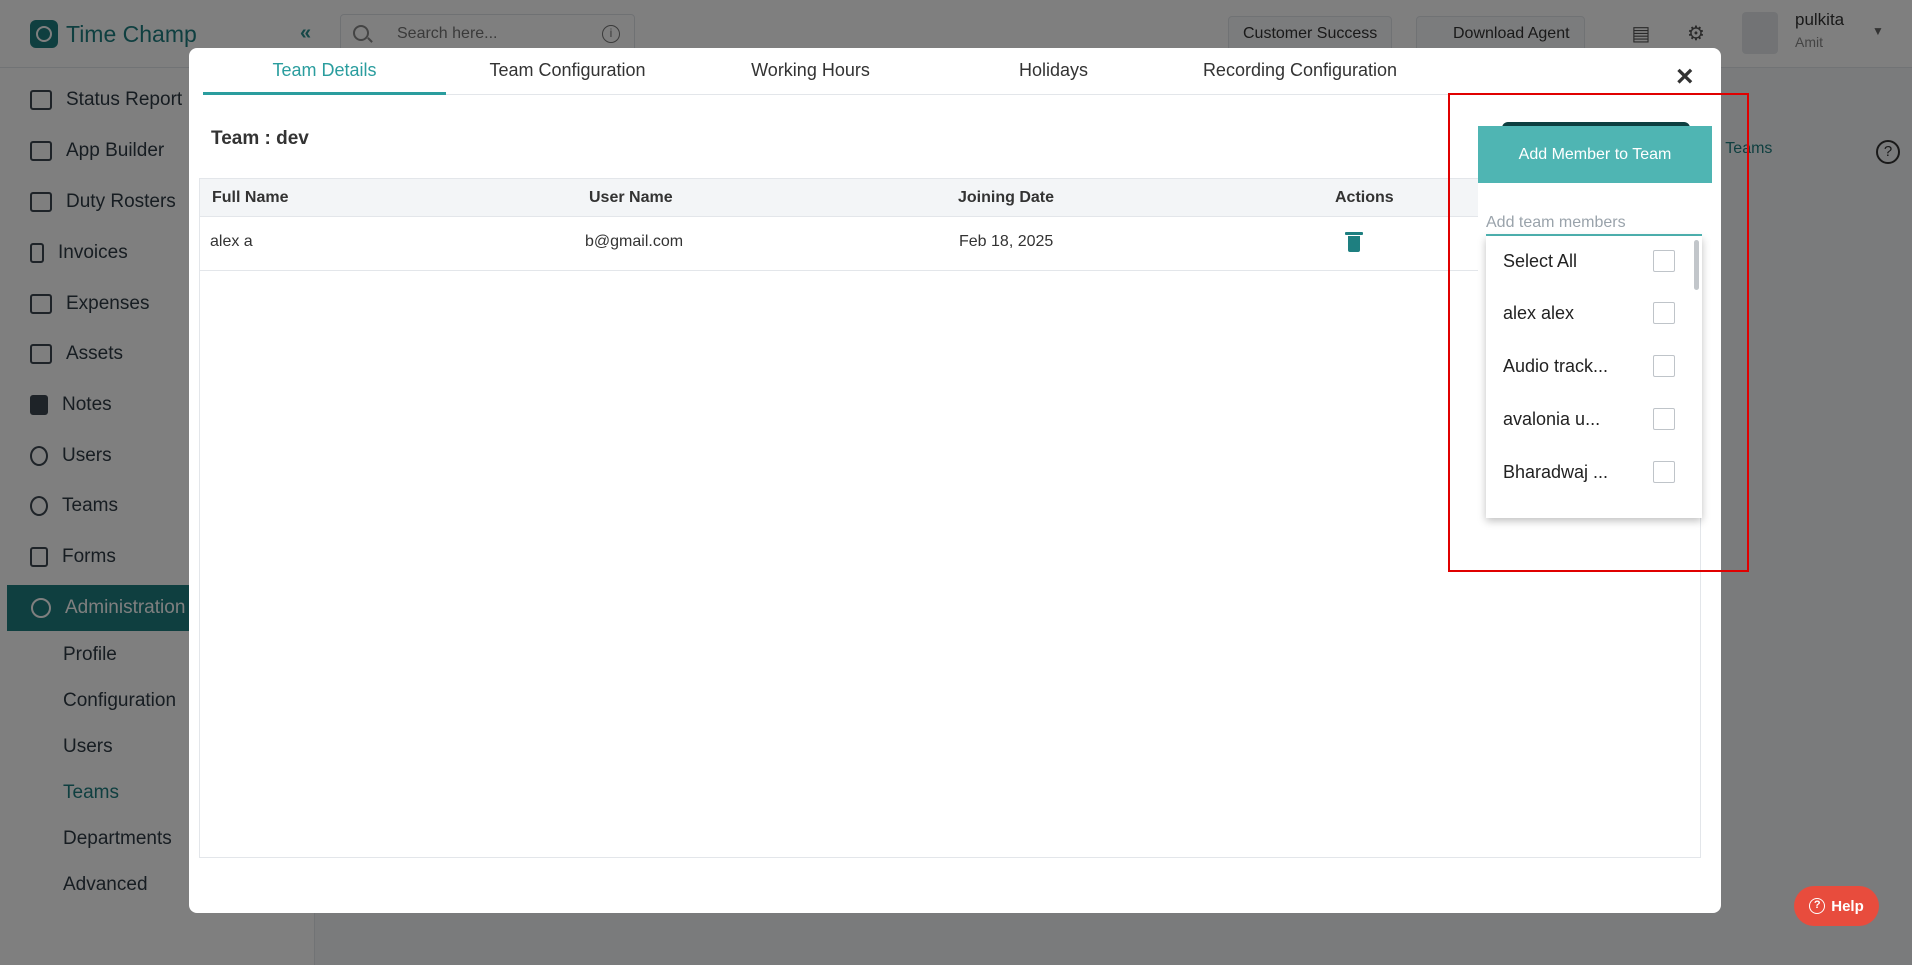 Image resolution: width=1912 pixels, height=965 pixels. Describe the element at coordinates (634, 241) in the screenshot. I see `cell-user-name: b@gmail.com` at that location.